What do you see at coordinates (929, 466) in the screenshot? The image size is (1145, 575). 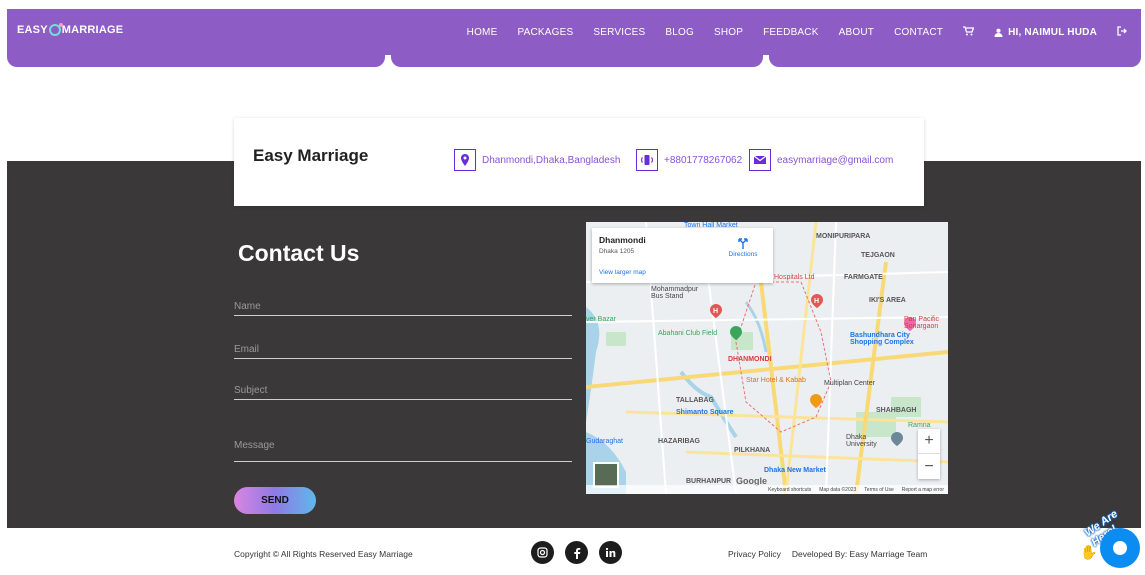 I see `zoom-out-button: −` at bounding box center [929, 466].